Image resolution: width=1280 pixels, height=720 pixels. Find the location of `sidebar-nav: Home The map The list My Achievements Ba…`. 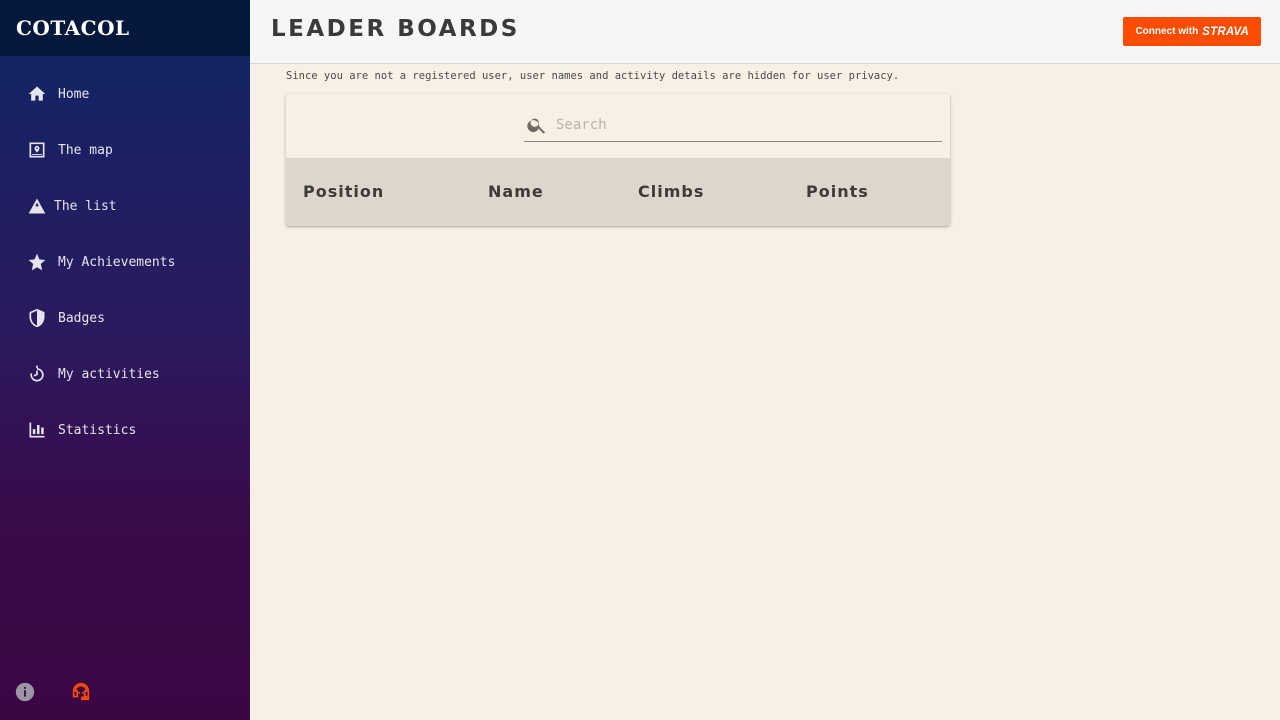

sidebar-nav: Home The map The list My Achievements Ba… is located at coordinates (125, 262).